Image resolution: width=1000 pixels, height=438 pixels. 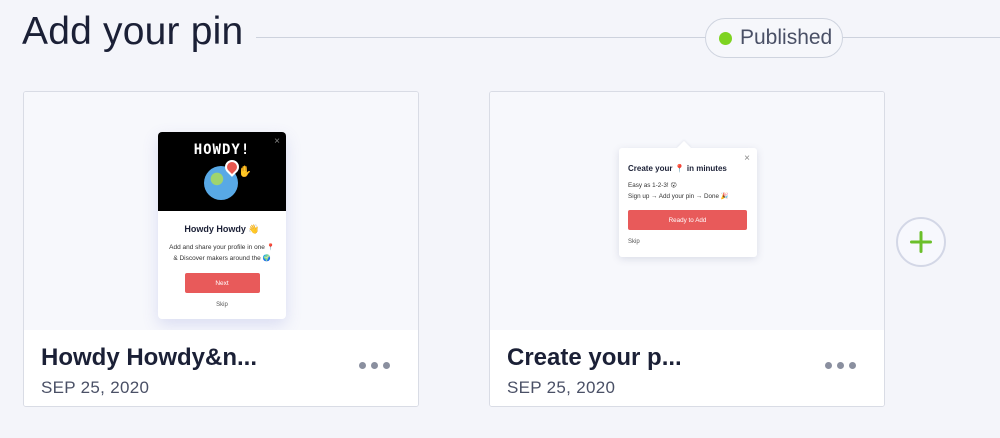 What do you see at coordinates (222, 258) in the screenshot?
I see `popup-body-line: & Discover makers around the 🌍` at bounding box center [222, 258].